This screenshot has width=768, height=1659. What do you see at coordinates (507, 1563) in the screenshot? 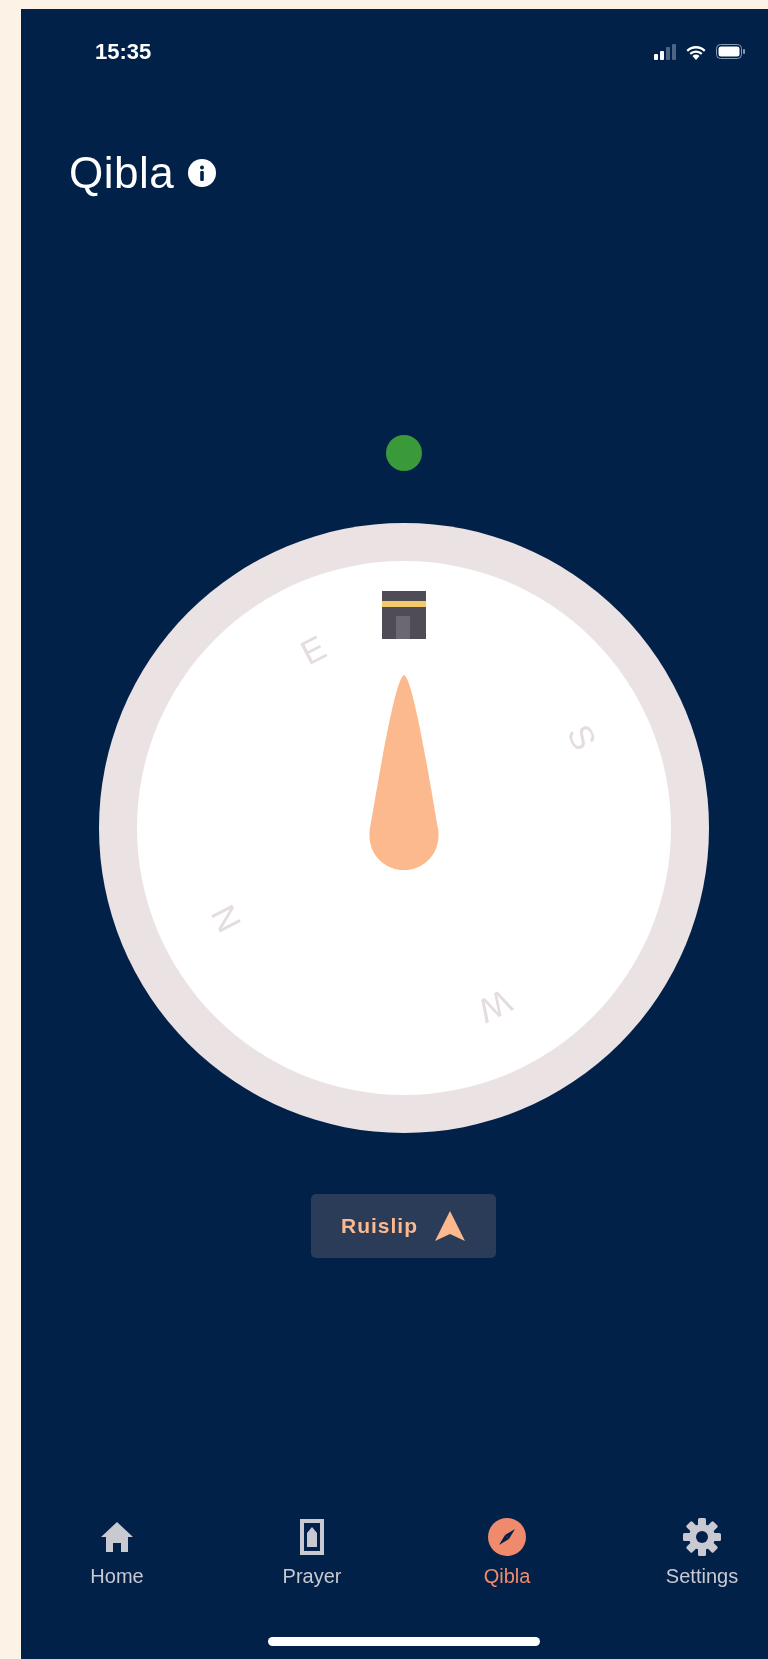
I see `tab: Qibla` at bounding box center [507, 1563].